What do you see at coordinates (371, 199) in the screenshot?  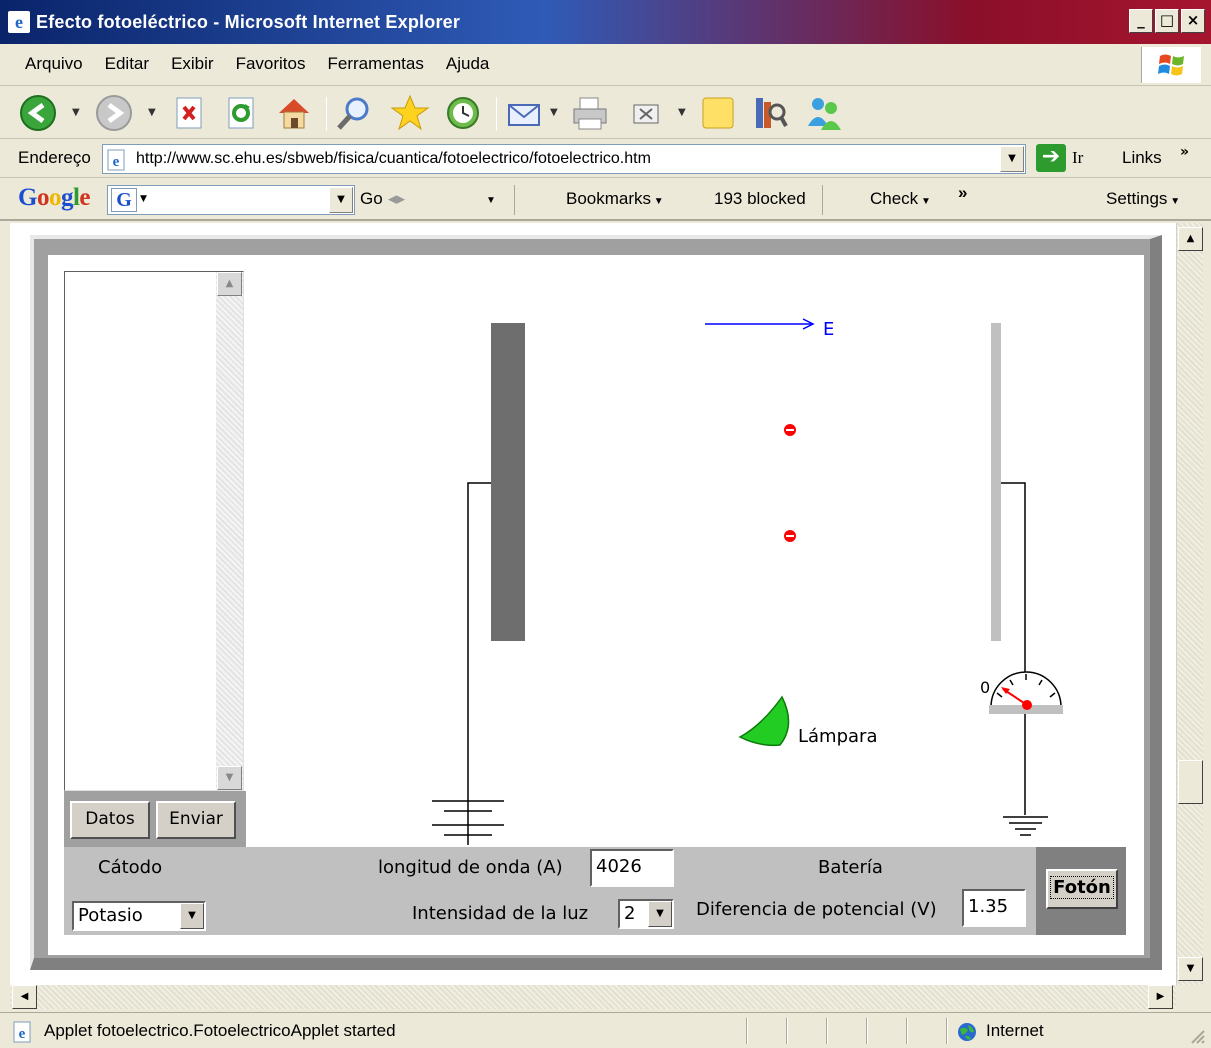 I see `google-go-button: Go` at bounding box center [371, 199].